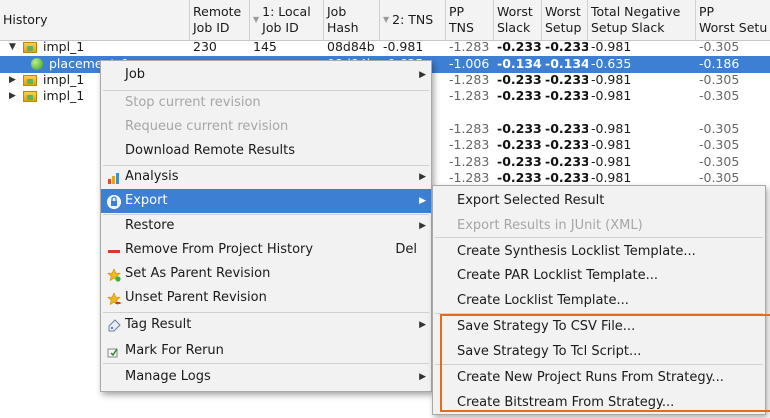 The width and height of the screenshot is (770, 418). Describe the element at coordinates (266, 250) in the screenshot. I see `menu-item-remove-from-project-history: Remove From Project History Del` at that location.